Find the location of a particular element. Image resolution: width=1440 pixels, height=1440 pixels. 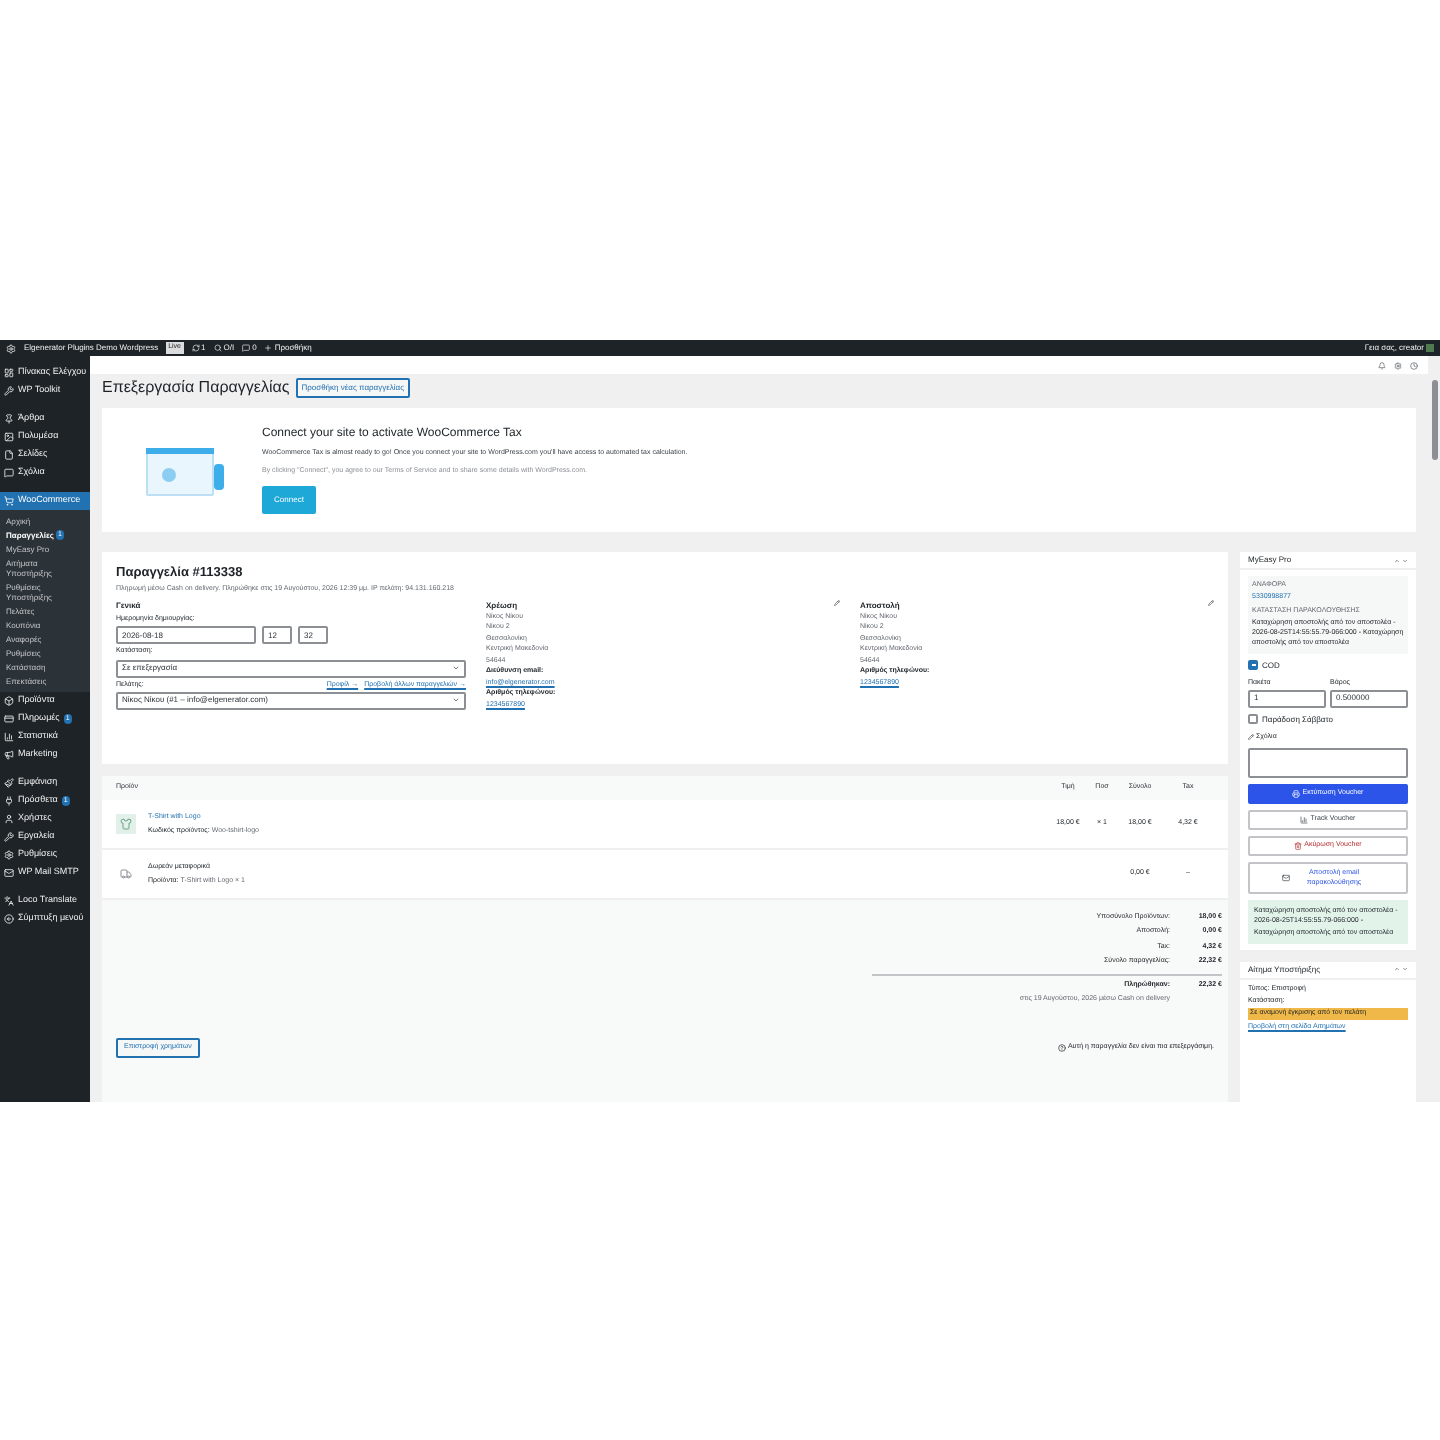

plus-icon is located at coordinates (268, 348).